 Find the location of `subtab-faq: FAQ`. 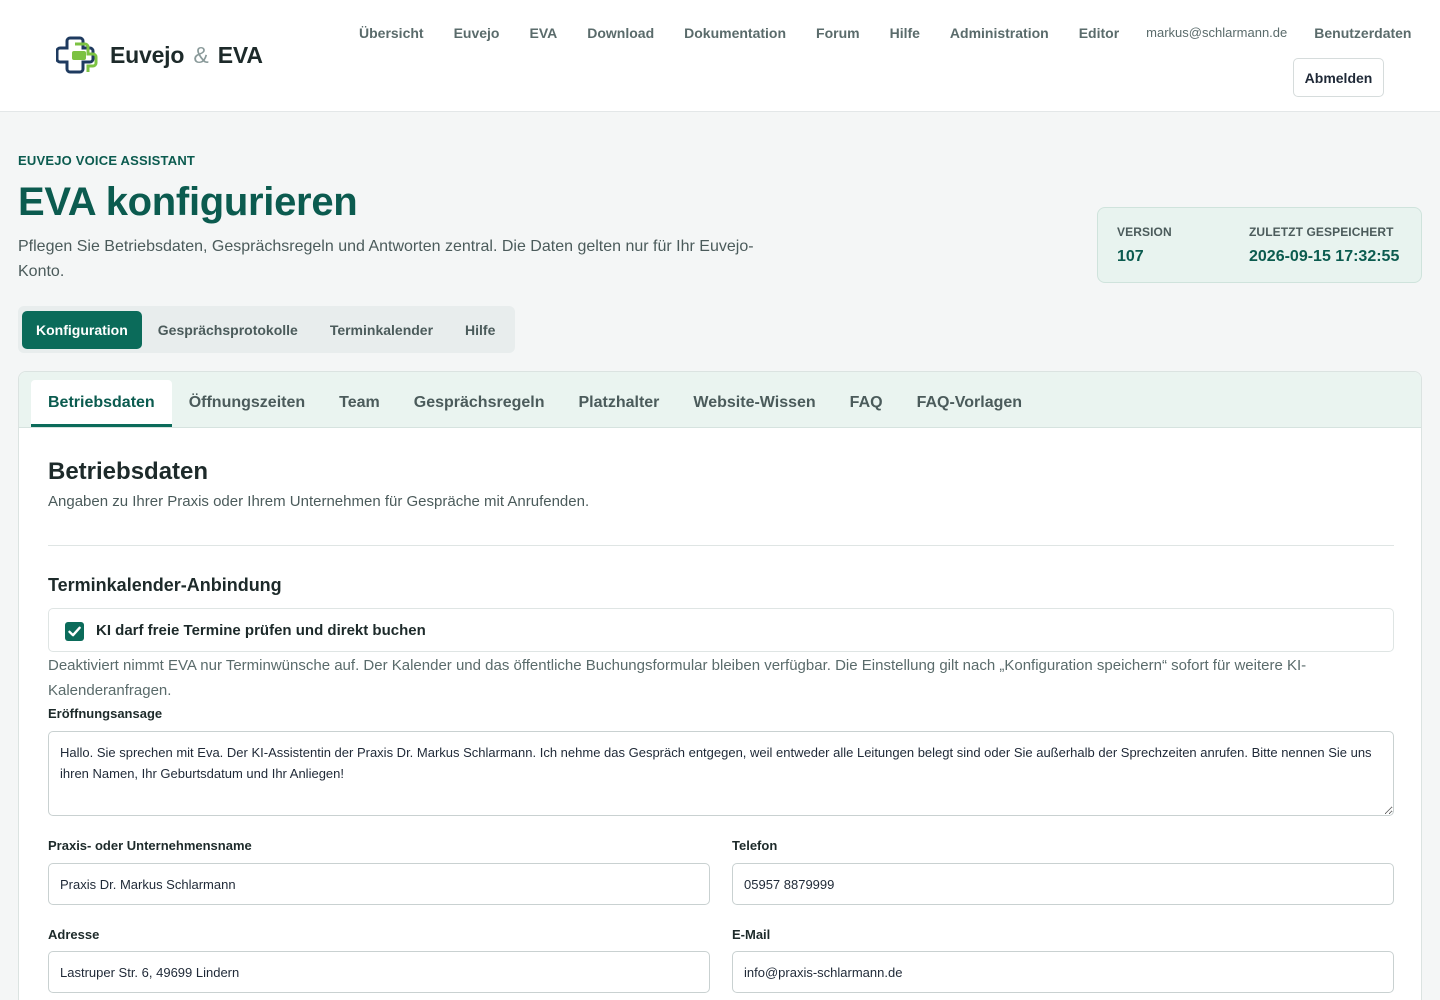

subtab-faq: FAQ is located at coordinates (866, 403).